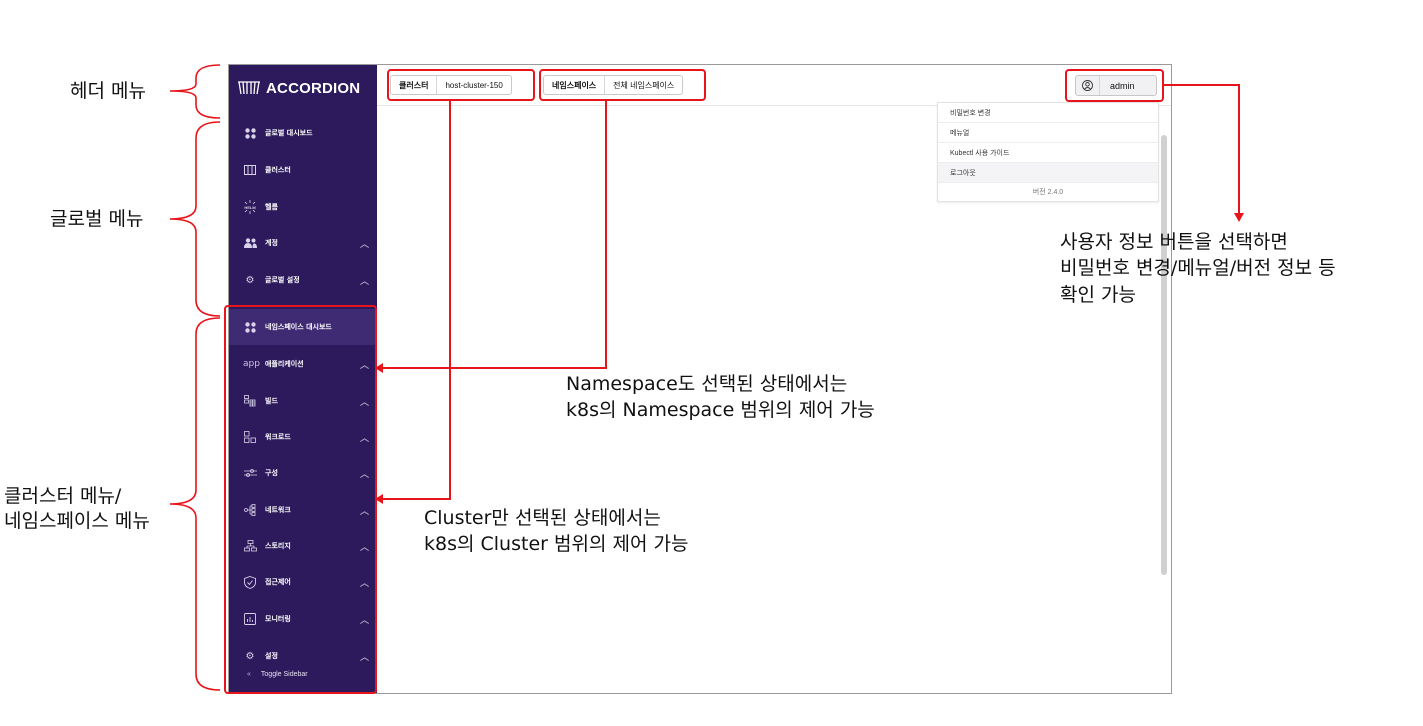  I want to click on users-icon, so click(250, 243).